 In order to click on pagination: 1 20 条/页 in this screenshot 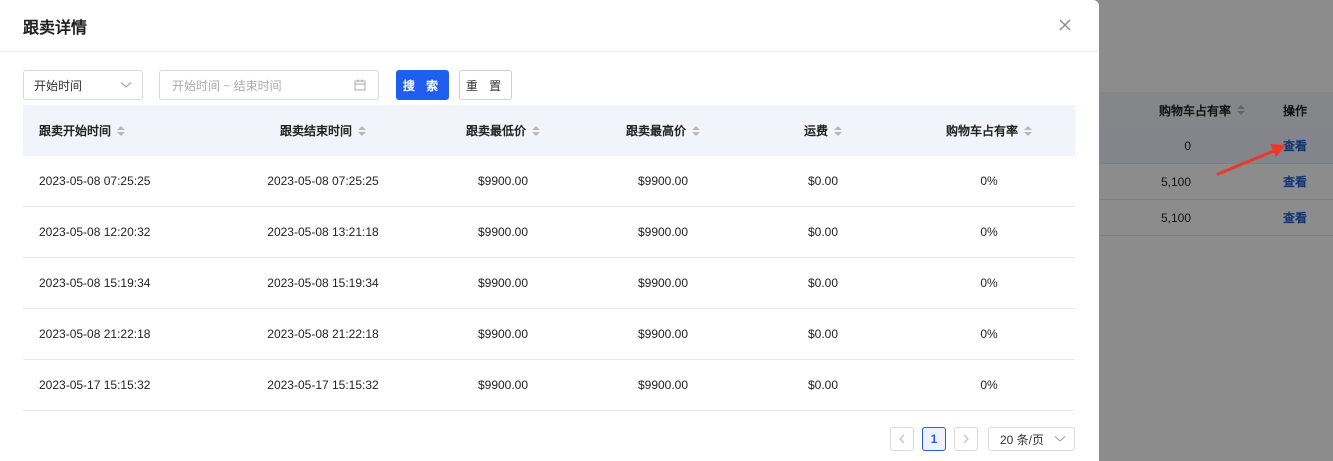, I will do `click(982, 439)`.